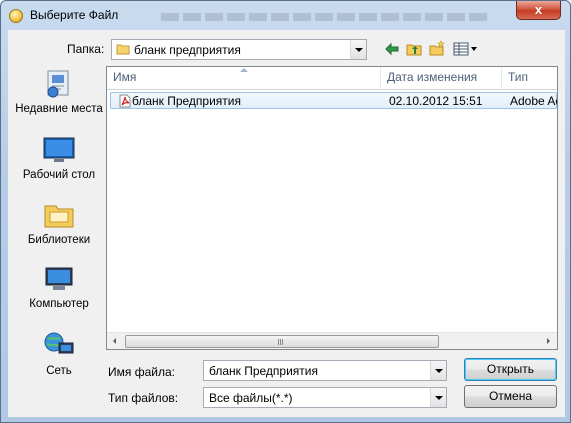 The height and width of the screenshot is (423, 571). What do you see at coordinates (510, 396) in the screenshot?
I see `cancel-button: Отмена` at bounding box center [510, 396].